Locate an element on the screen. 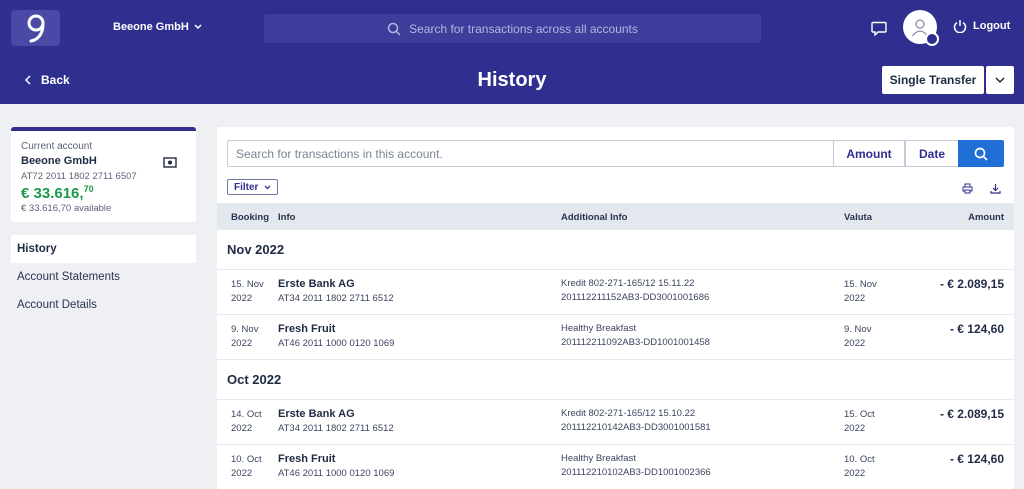 The height and width of the screenshot is (489, 1024). balance-cents: 70 is located at coordinates (88, 189).